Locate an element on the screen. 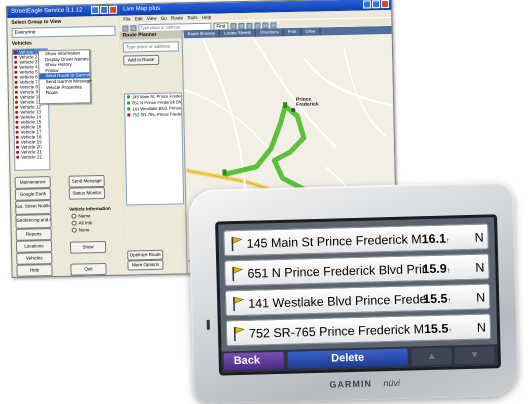 The width and height of the screenshot is (531, 404). show-button: Show is located at coordinates (88, 247).